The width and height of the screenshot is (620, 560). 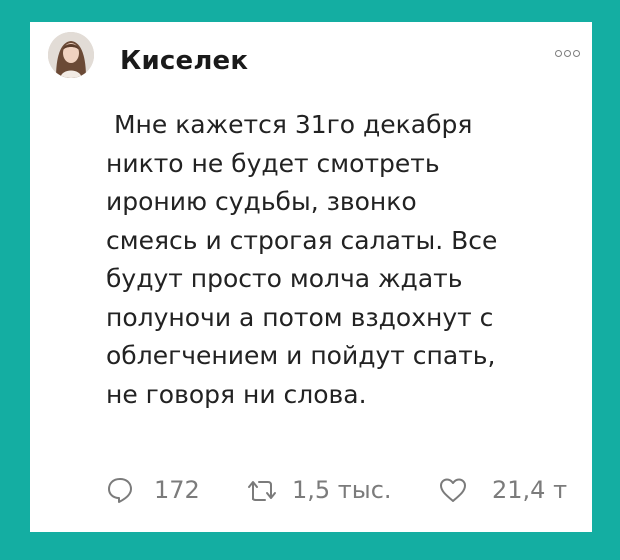 What do you see at coordinates (453, 490) in the screenshot?
I see `heart-icon` at bounding box center [453, 490].